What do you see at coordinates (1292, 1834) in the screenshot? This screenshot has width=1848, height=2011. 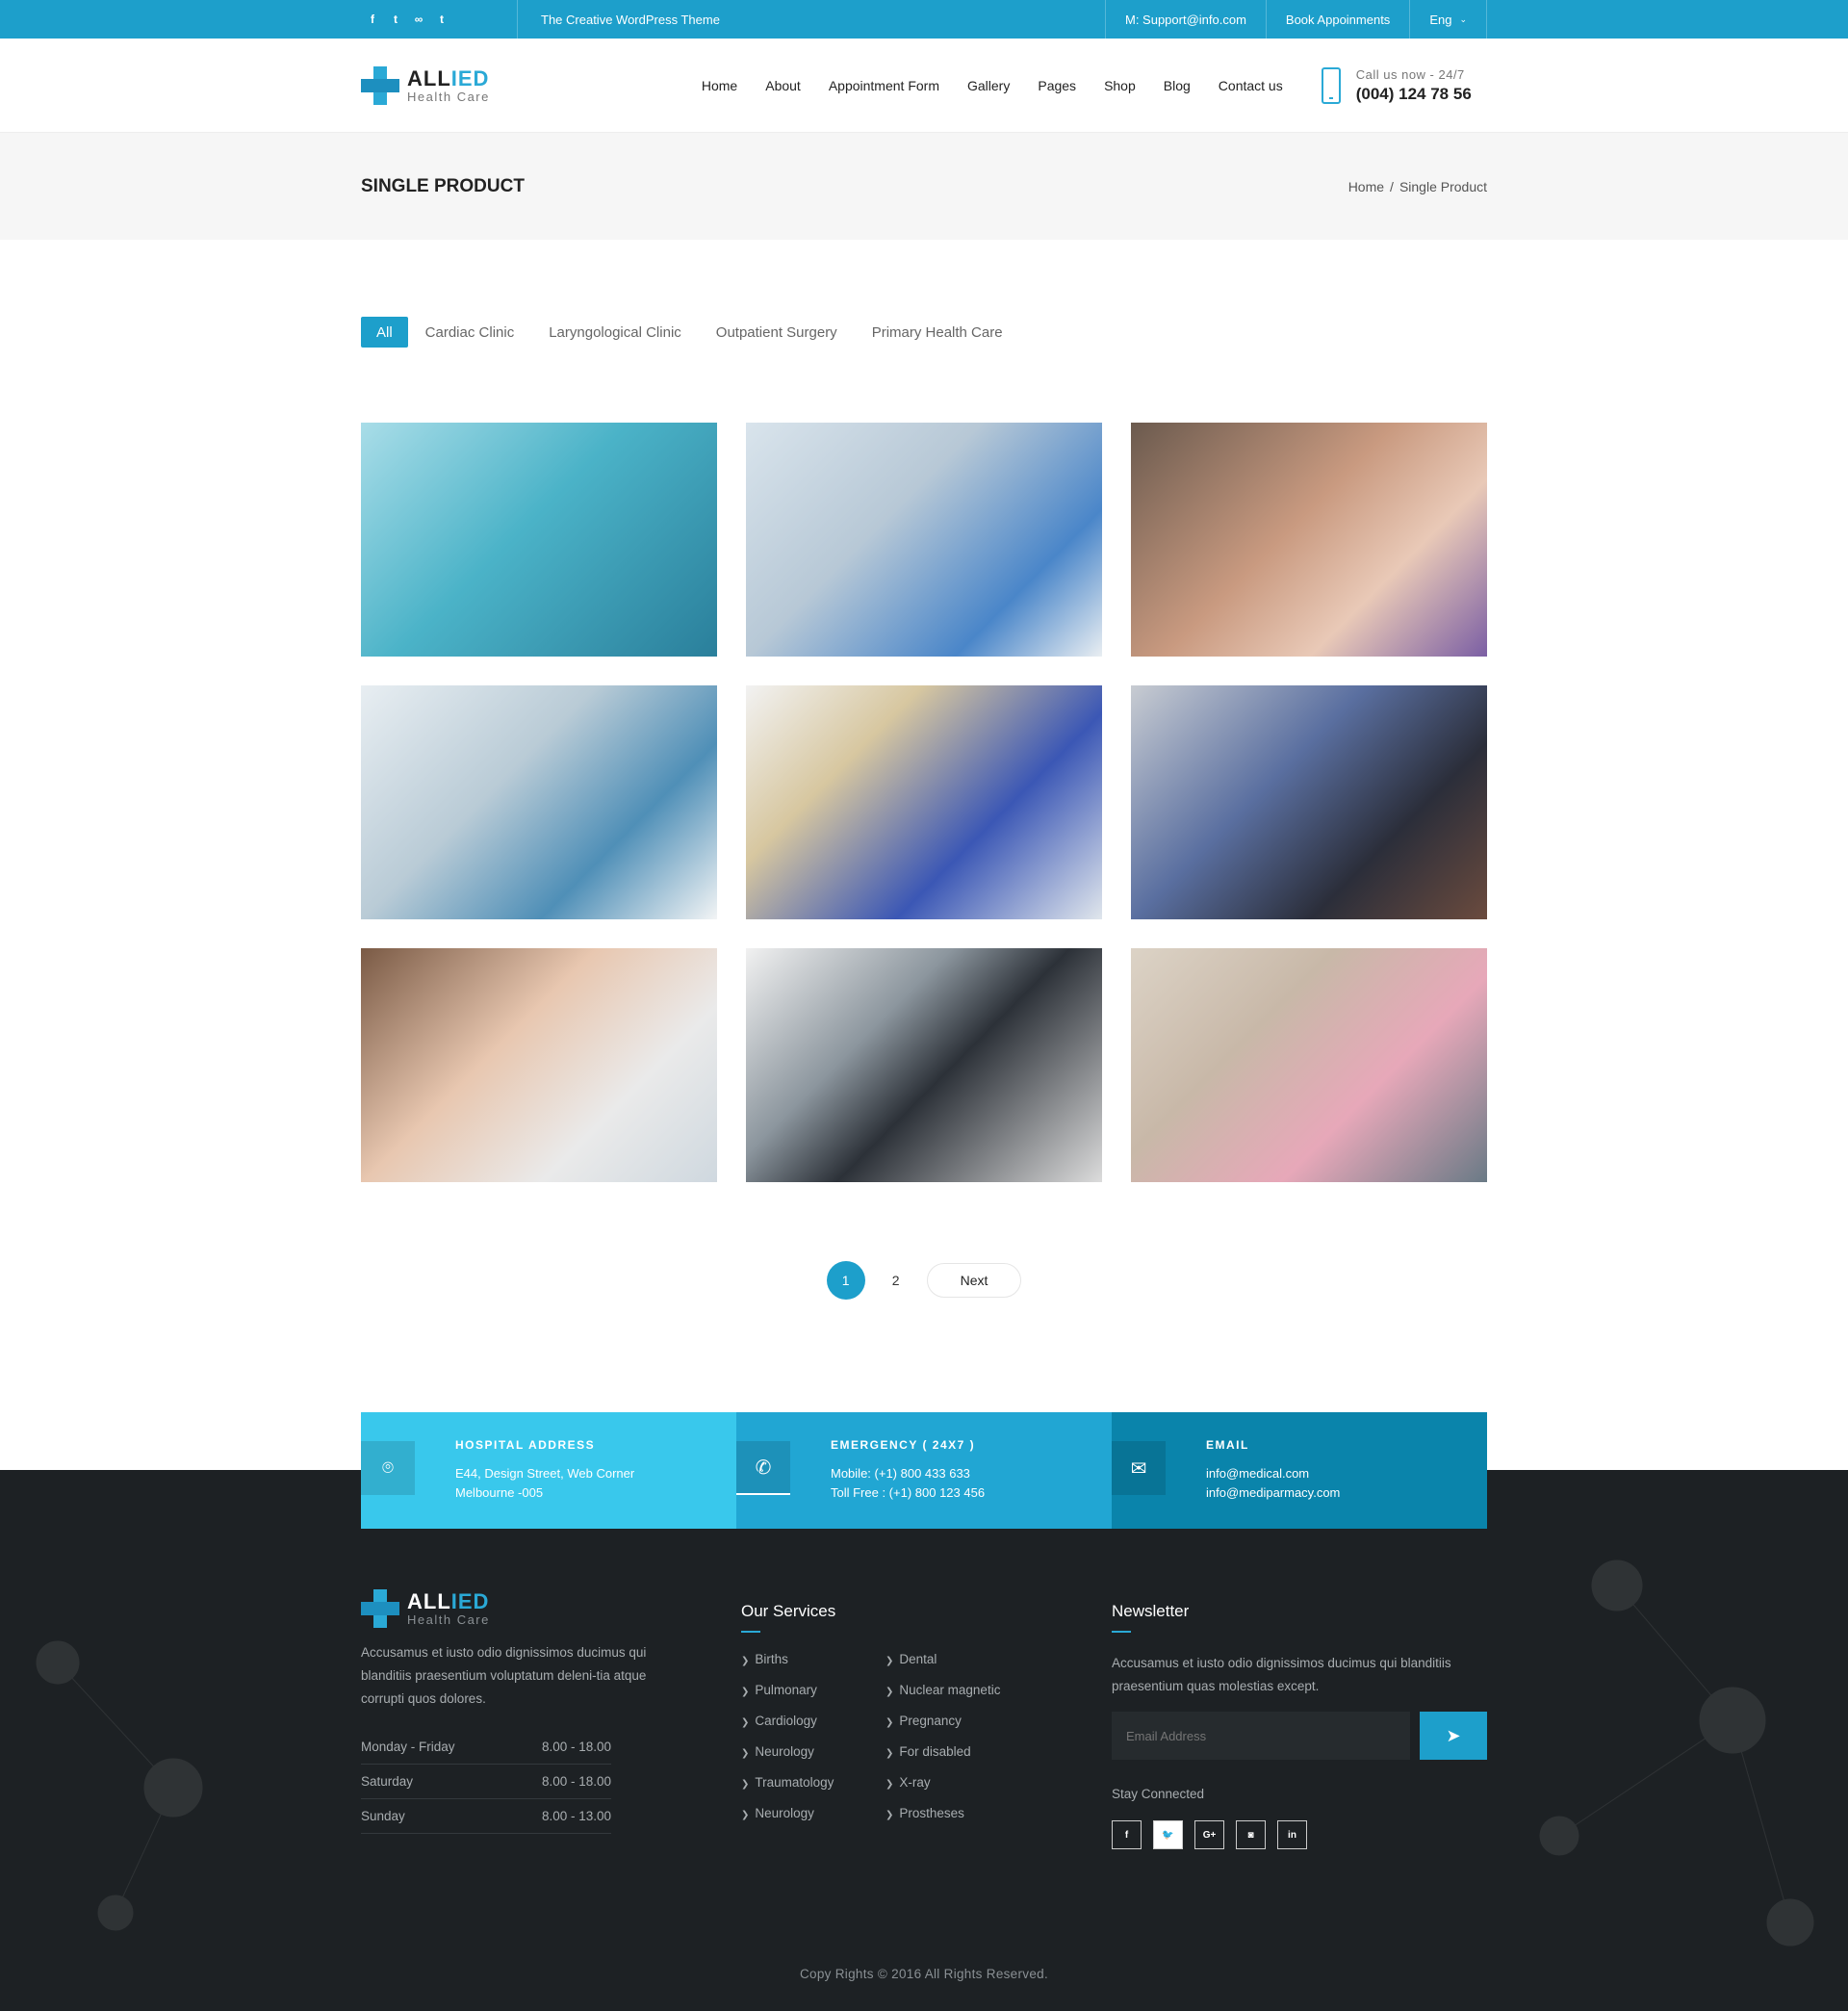 I see `linkedin-icon: in` at bounding box center [1292, 1834].